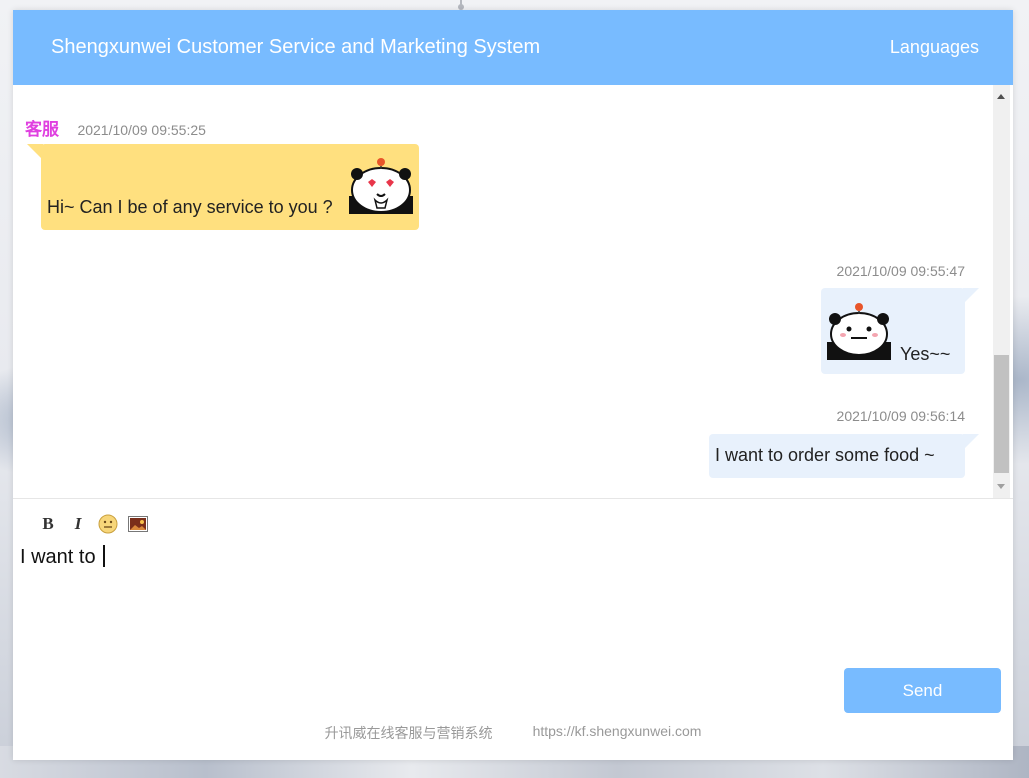 The image size is (1029, 778). I want to click on message-text: Yes~~, so click(925, 354).